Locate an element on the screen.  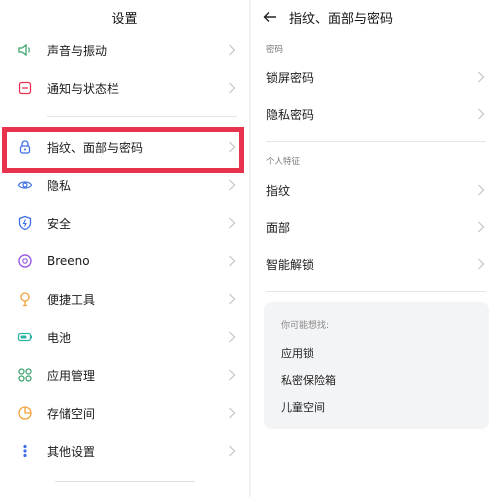
breeno-ring-icon is located at coordinates (25, 261).